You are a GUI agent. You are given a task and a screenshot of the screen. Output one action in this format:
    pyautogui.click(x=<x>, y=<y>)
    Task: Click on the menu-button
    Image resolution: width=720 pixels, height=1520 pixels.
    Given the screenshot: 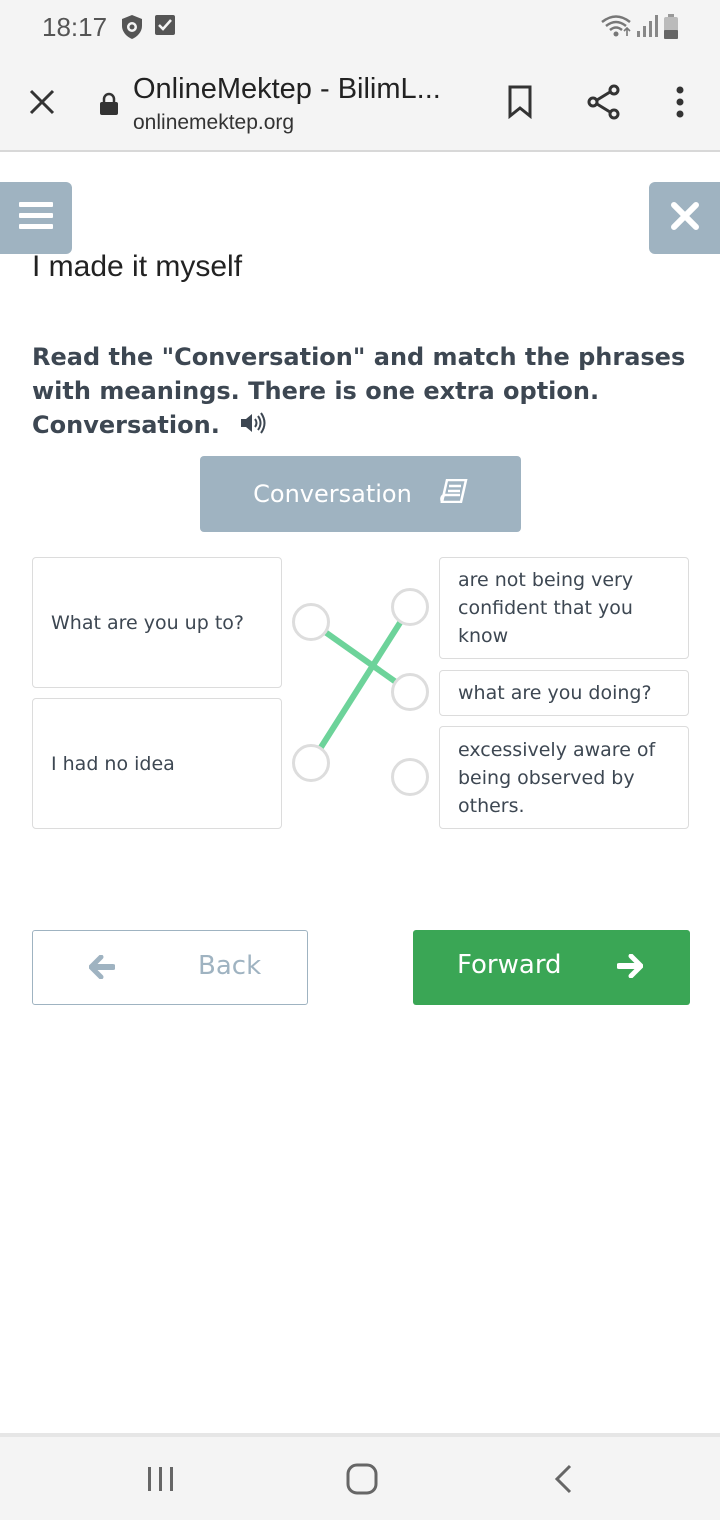 What is the action you would take?
    pyautogui.click(x=36, y=218)
    